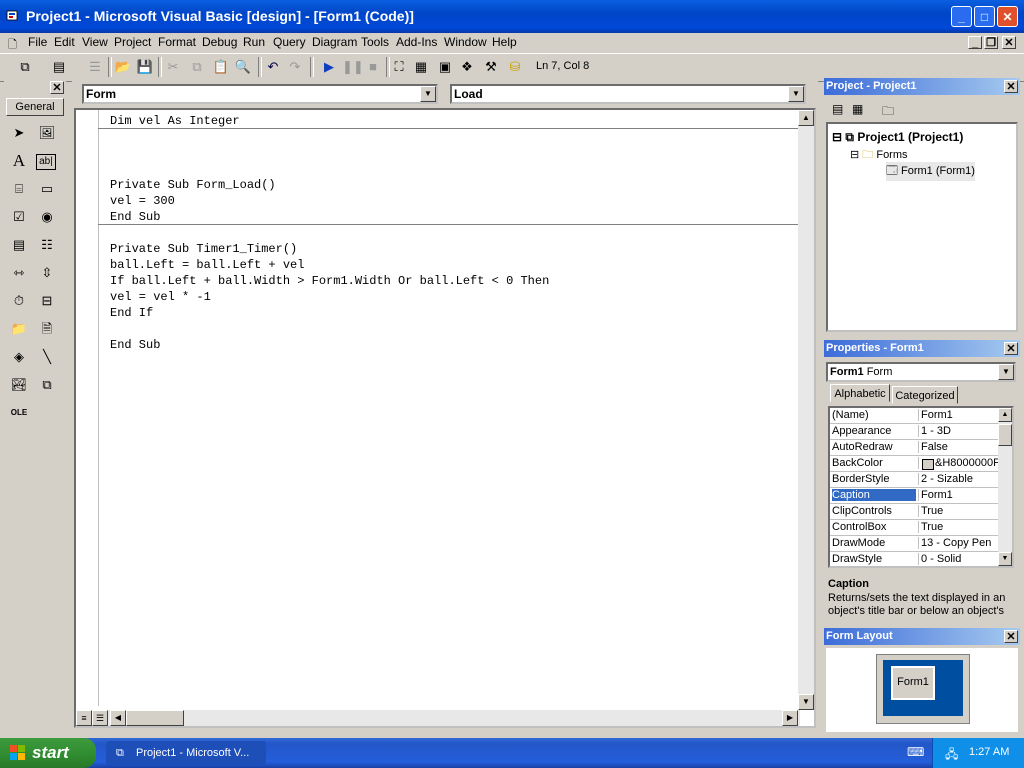  What do you see at coordinates (465, 42) in the screenshot?
I see `menu-window: Window` at bounding box center [465, 42].